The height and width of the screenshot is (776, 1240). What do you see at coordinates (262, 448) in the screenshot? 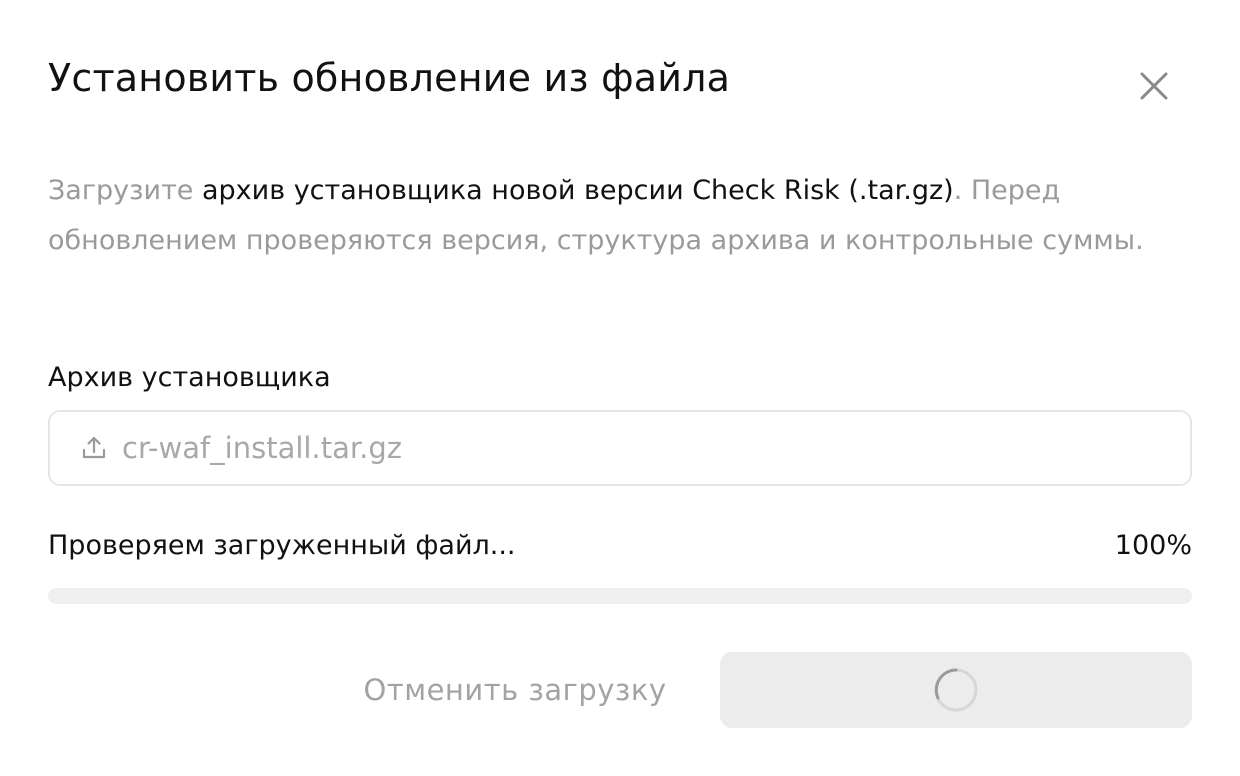
I see `file-name: cr-waf_install.tar.gz` at bounding box center [262, 448].